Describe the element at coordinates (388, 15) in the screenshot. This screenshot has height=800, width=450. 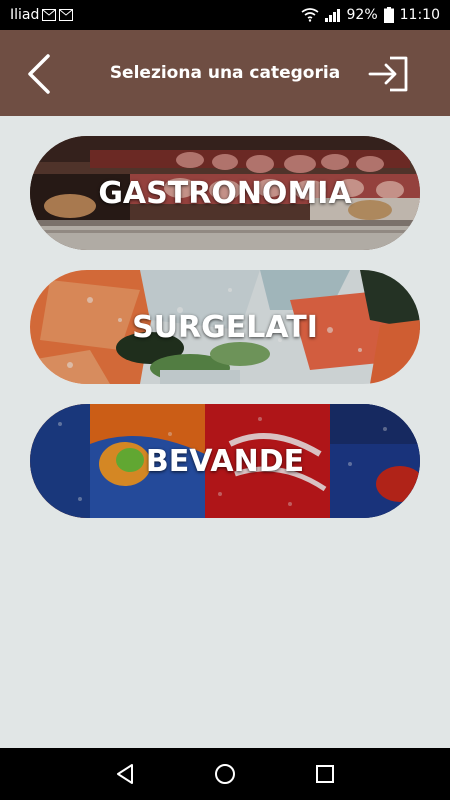
I see `battery-icon` at that location.